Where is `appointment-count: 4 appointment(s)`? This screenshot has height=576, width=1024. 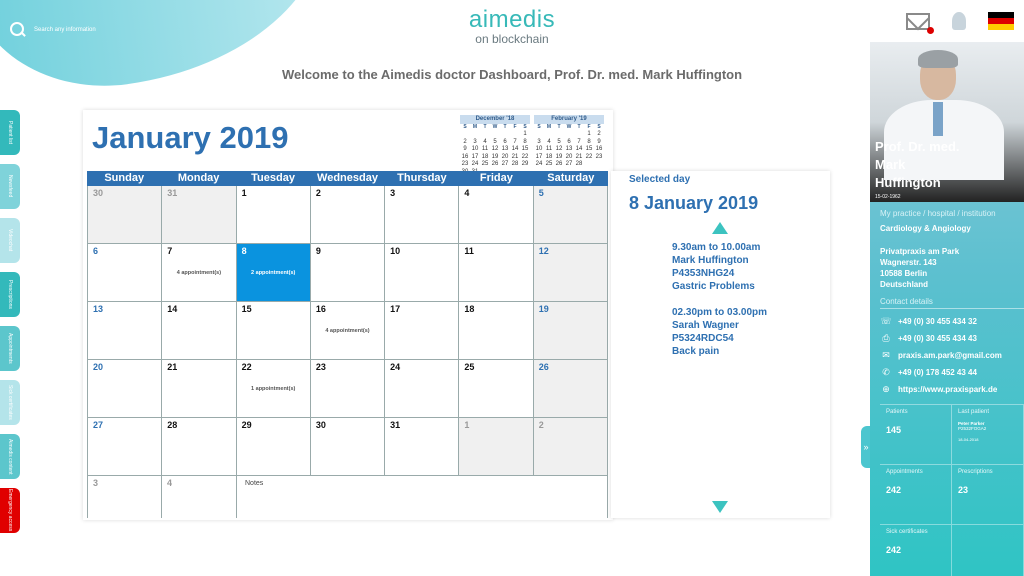
appointment-count: 4 appointment(s) is located at coordinates (347, 331).